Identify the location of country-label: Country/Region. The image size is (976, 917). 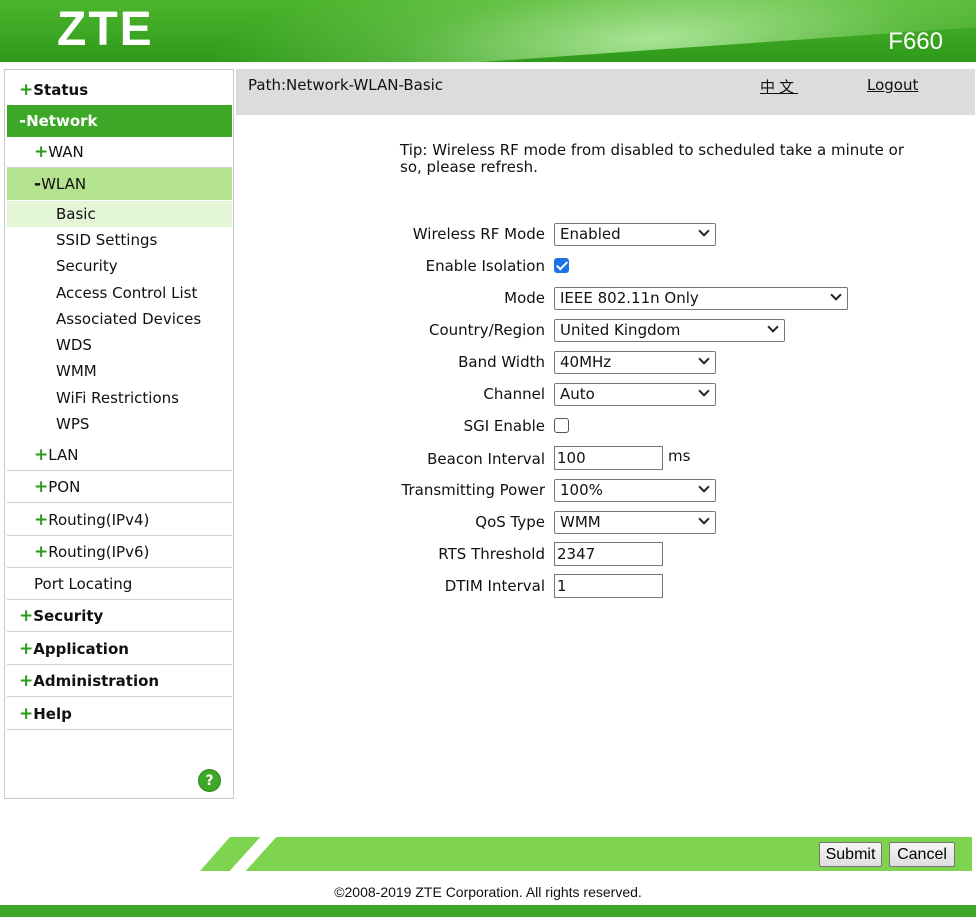
(487, 330).